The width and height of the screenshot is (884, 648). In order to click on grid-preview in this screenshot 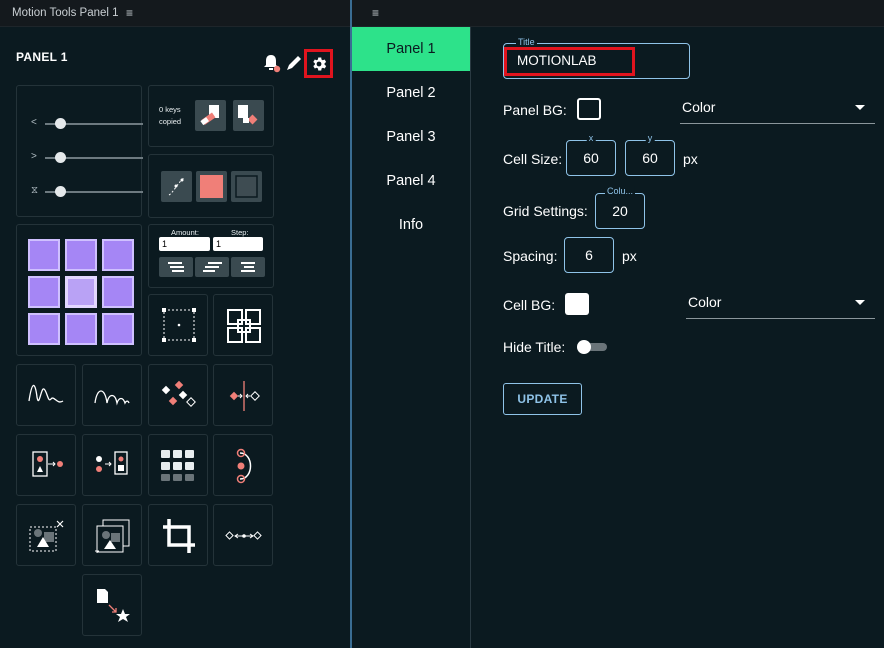, I will do `click(81, 292)`.